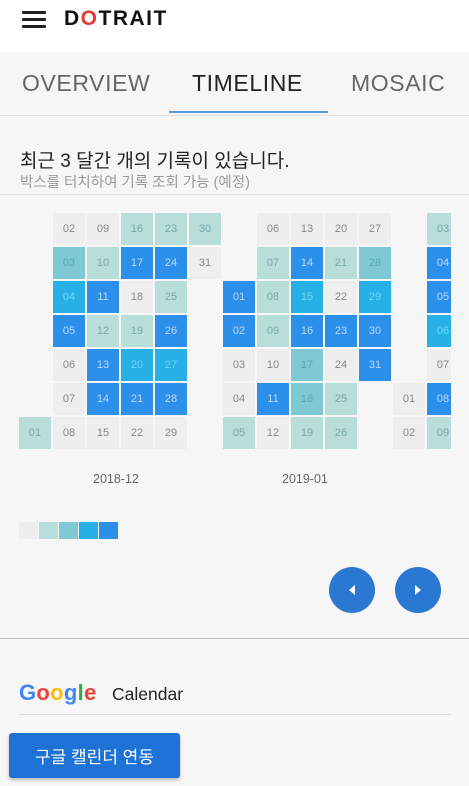  I want to click on google-logo: Google, so click(58, 693).